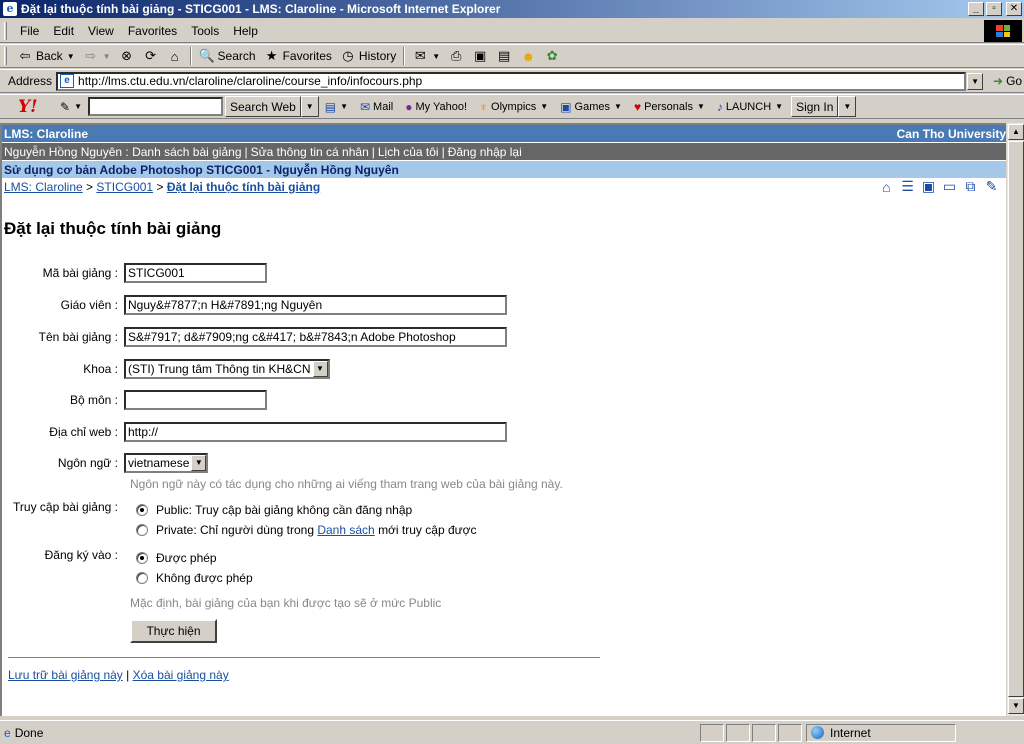  I want to click on ie-icon: e, so click(10, 9).